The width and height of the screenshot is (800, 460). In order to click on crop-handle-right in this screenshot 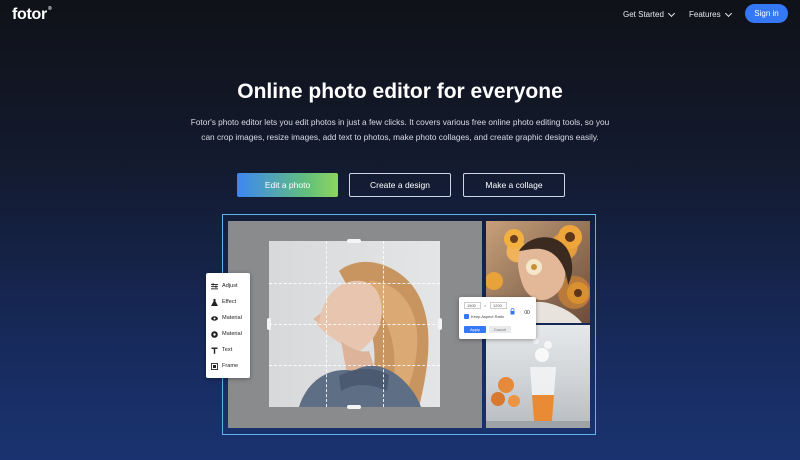, I will do `click(440, 324)`.